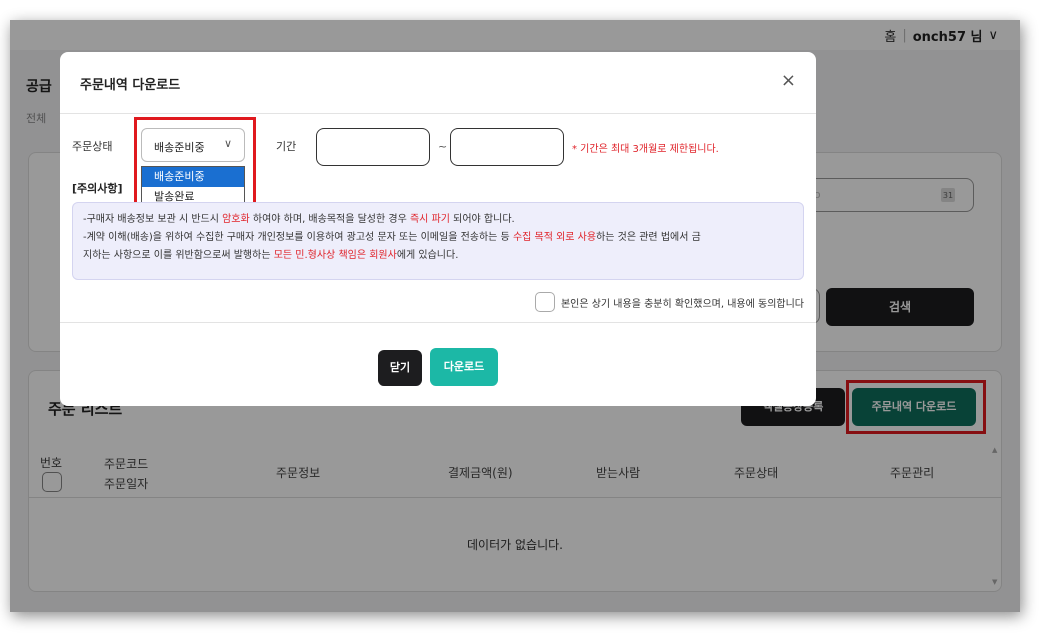 The image size is (1052, 644). What do you see at coordinates (329, 219) in the screenshot?
I see `notice-text: 하여야 하며, 배송목적을 달성한 경우` at bounding box center [329, 219].